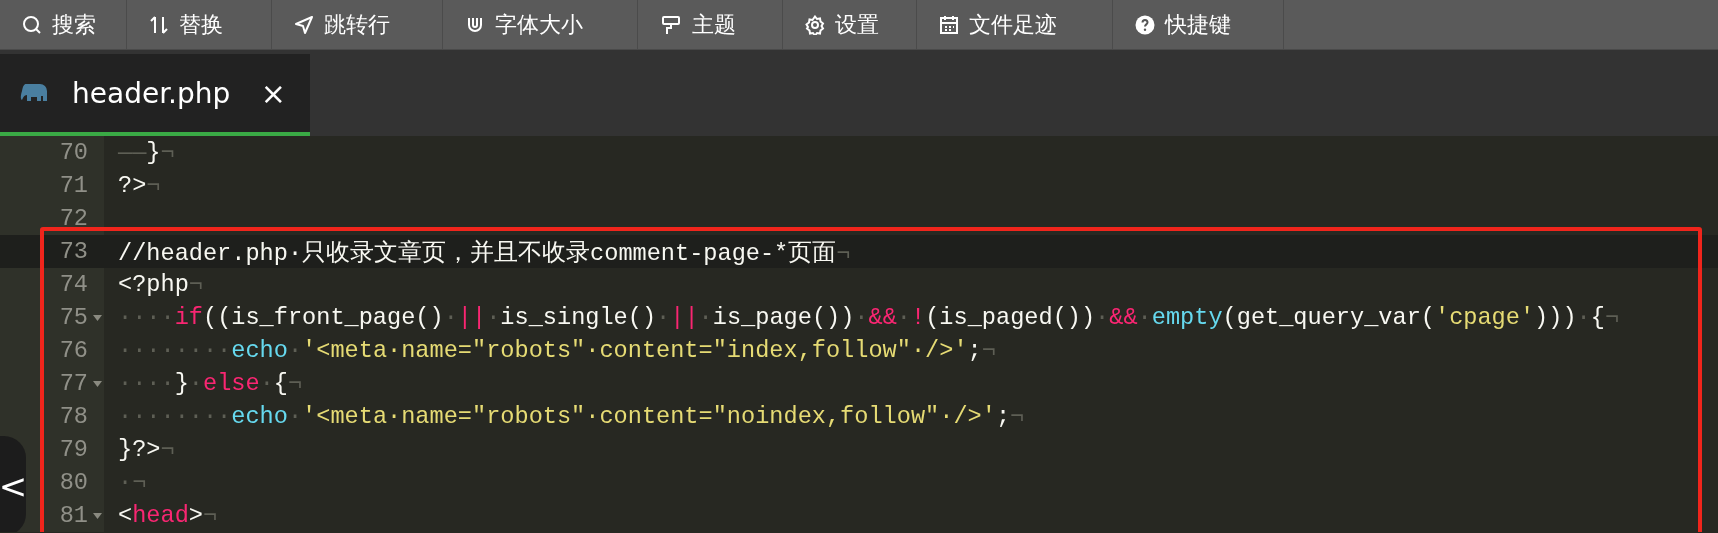  What do you see at coordinates (1198, 24) in the screenshot?
I see `toolbar-button: 快捷键` at bounding box center [1198, 24].